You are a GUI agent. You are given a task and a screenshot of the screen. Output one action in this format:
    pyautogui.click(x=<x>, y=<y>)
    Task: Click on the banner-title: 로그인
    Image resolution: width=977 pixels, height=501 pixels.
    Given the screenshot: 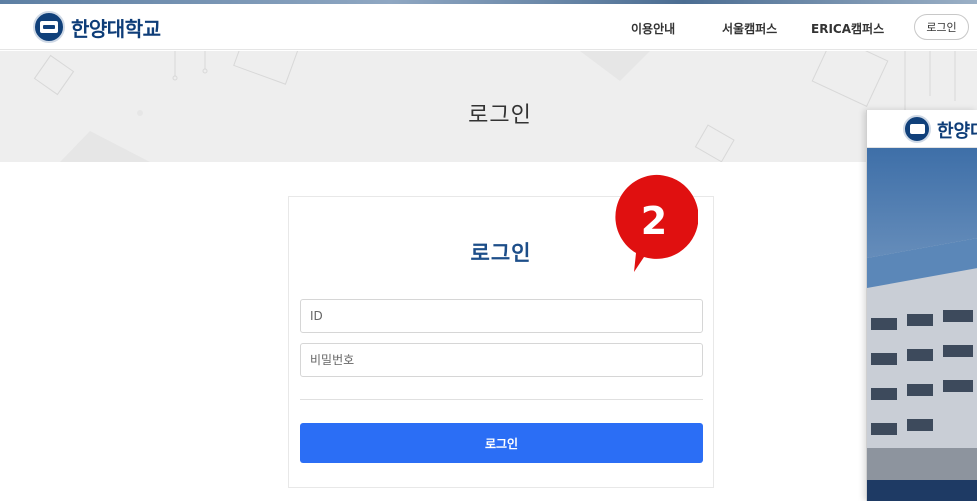 What is the action you would take?
    pyautogui.click(x=500, y=115)
    